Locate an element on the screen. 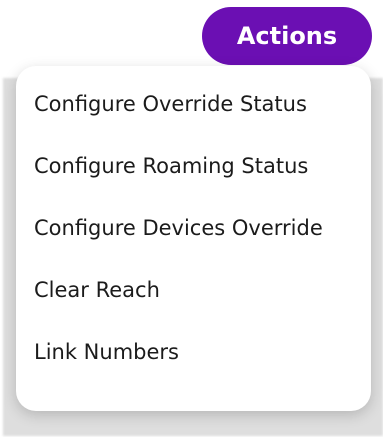 This screenshot has height=437, width=383. menu-item-configure-devices-override: Configure Devices Override is located at coordinates (193, 228).